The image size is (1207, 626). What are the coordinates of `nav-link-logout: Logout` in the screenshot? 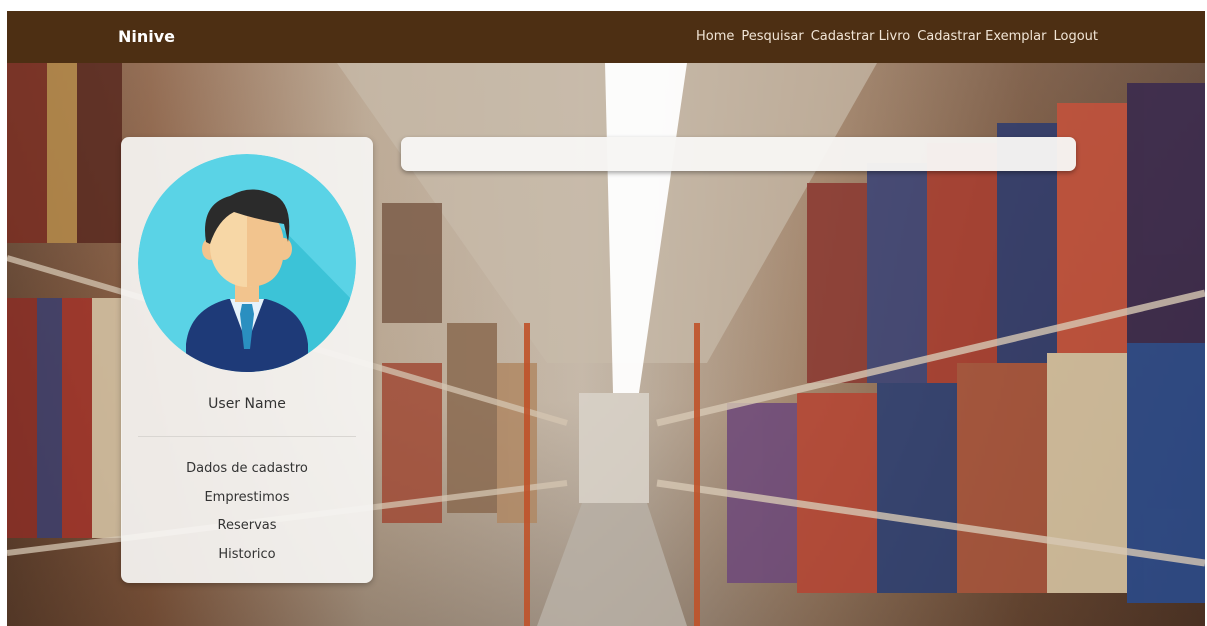 It's located at (1075, 37).